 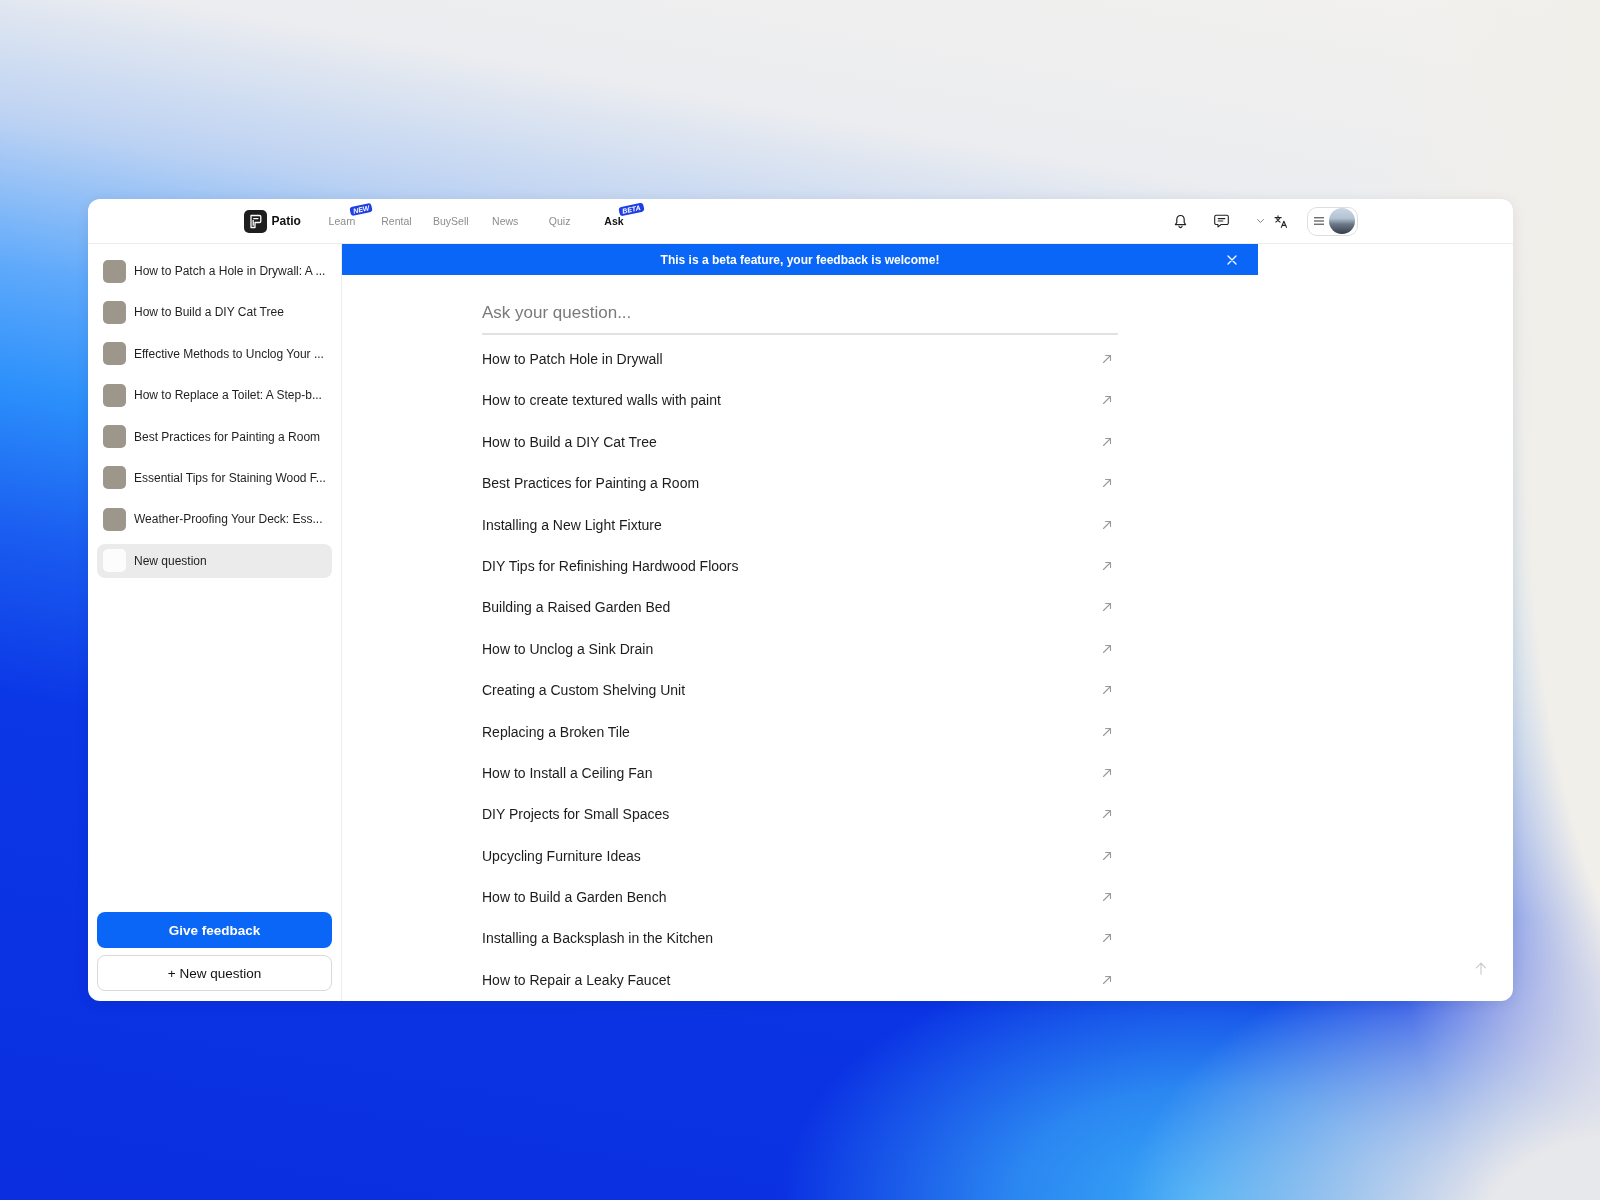 I want to click on suggestion-item: DIY Tips for Refinishing Hardwood Floors, so click(x=800, y=566).